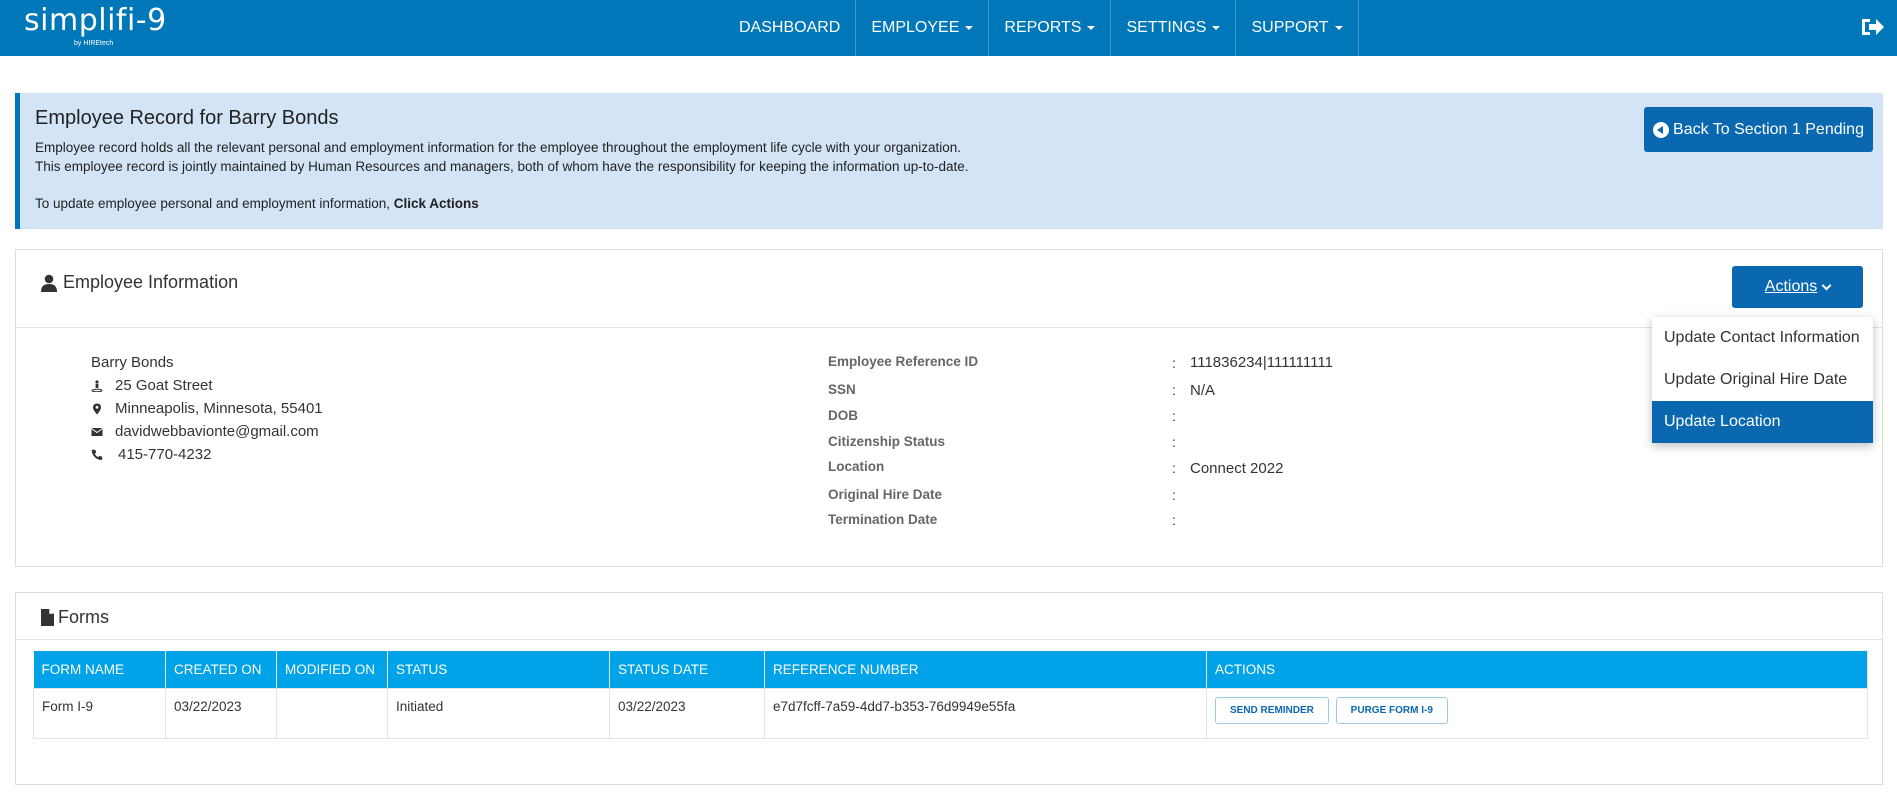 This screenshot has height=799, width=1897. Describe the element at coordinates (1537, 669) in the screenshot. I see `col-actions: ACTIONS` at that location.